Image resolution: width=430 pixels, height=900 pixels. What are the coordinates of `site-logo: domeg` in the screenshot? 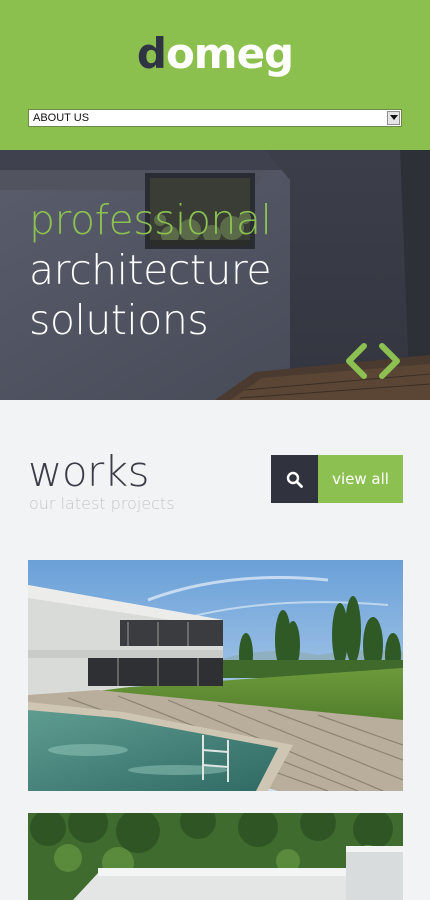 It's located at (215, 54).